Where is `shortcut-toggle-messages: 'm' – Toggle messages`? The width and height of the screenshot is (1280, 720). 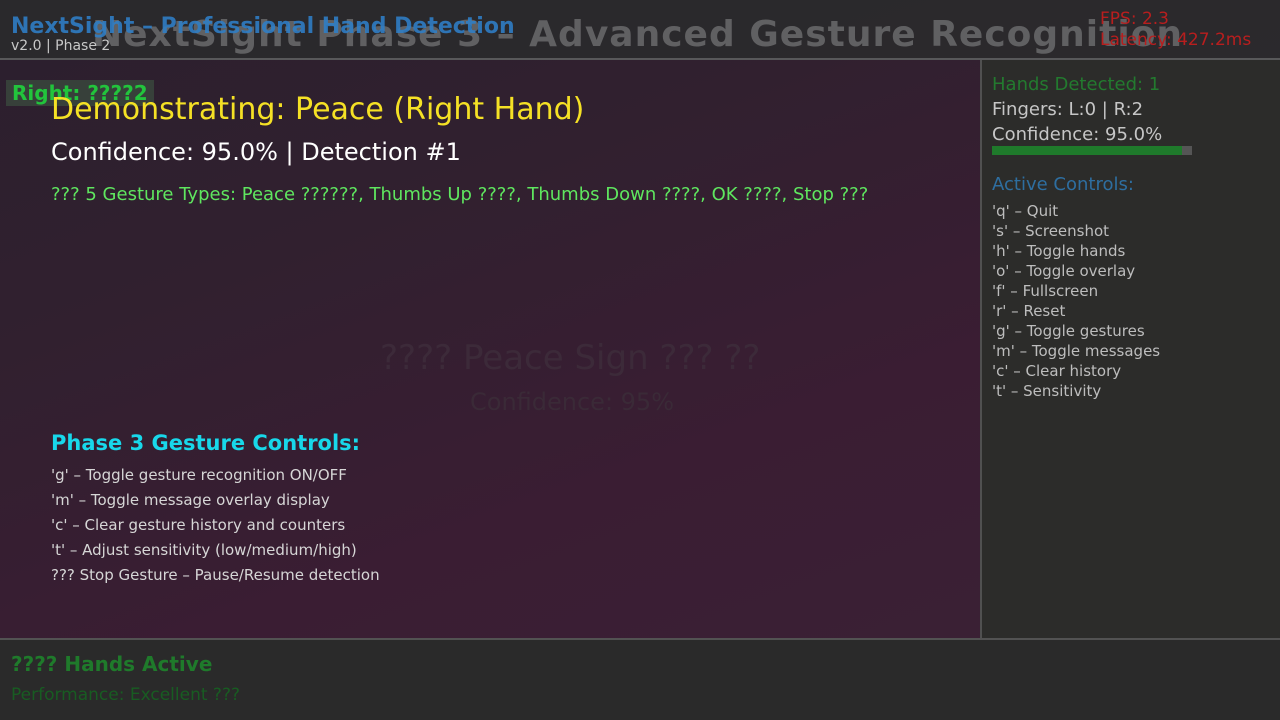 shortcut-toggle-messages: 'm' – Toggle messages is located at coordinates (1076, 351).